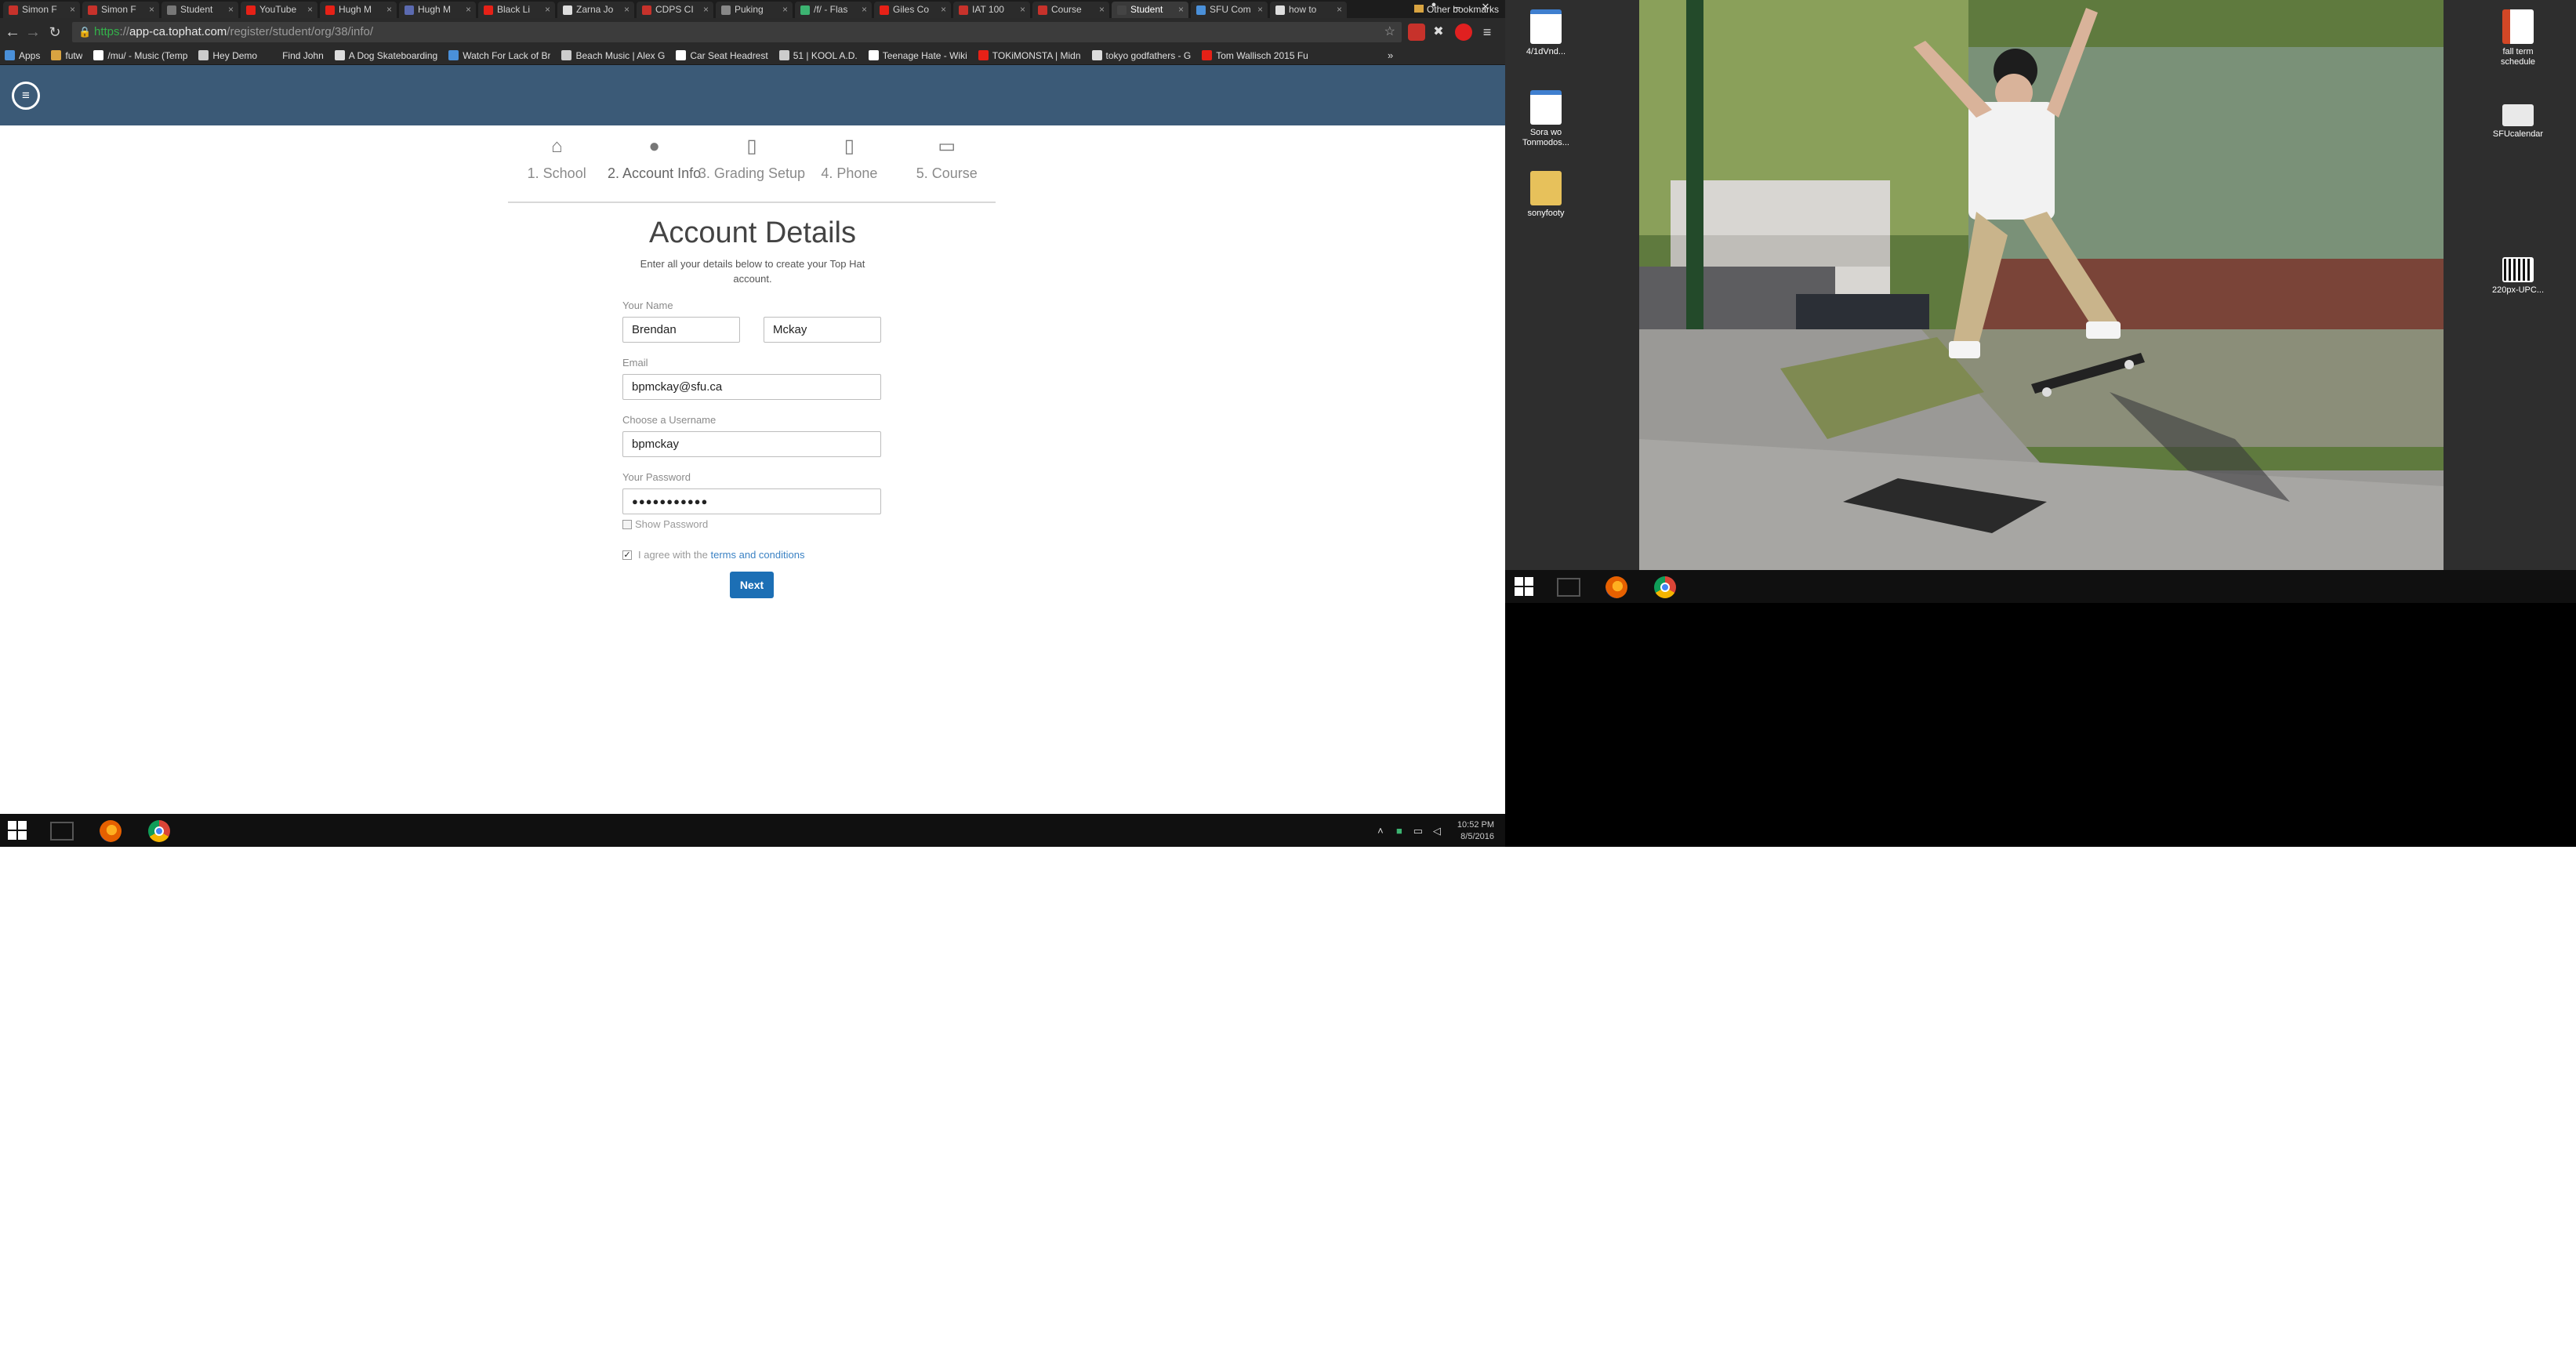 The image size is (2576, 1369). I want to click on browser-tab: CDPS CI ×, so click(675, 10).